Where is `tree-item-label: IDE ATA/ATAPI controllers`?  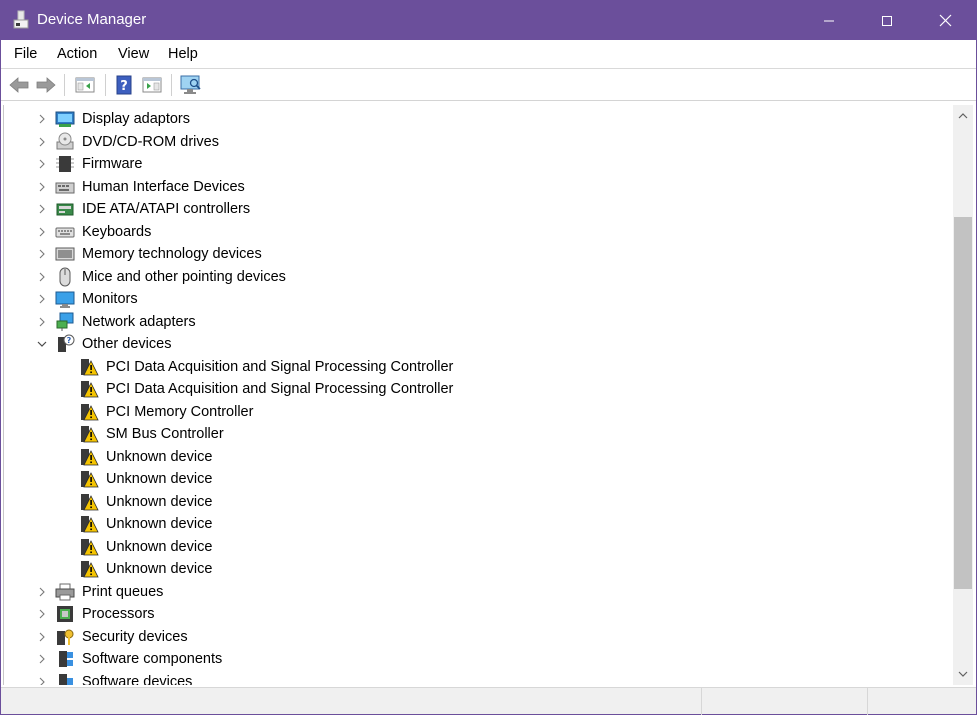 tree-item-label: IDE ATA/ATAPI controllers is located at coordinates (166, 209).